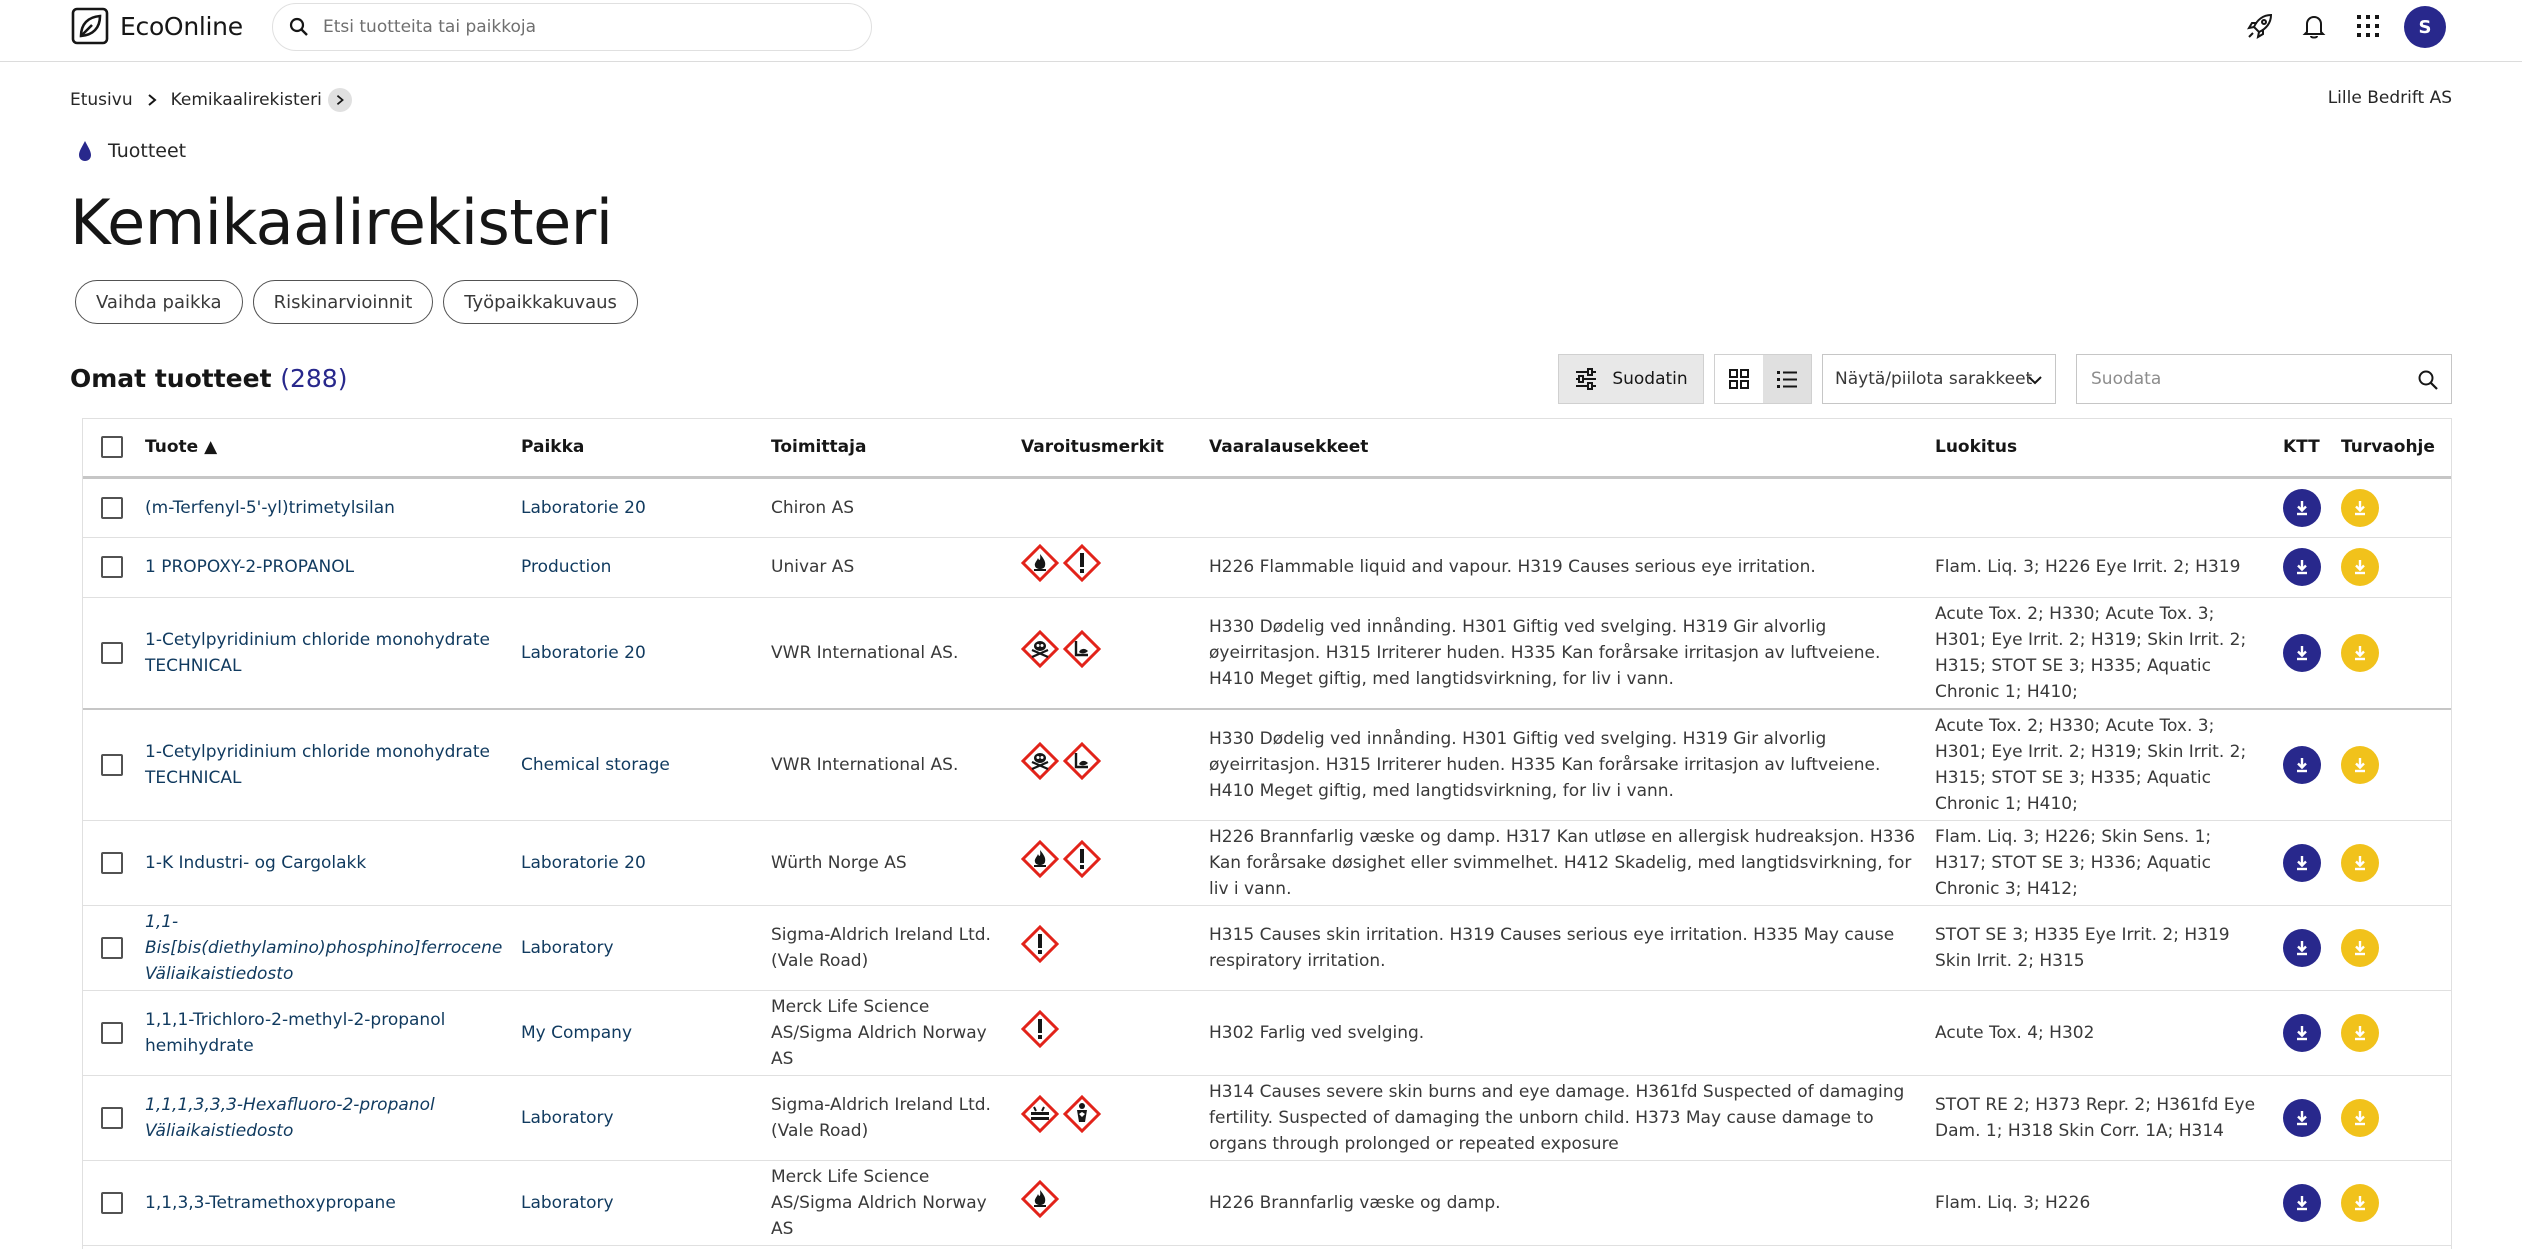 Image resolution: width=2522 pixels, height=1249 pixels. I want to click on global-search-input, so click(573, 27).